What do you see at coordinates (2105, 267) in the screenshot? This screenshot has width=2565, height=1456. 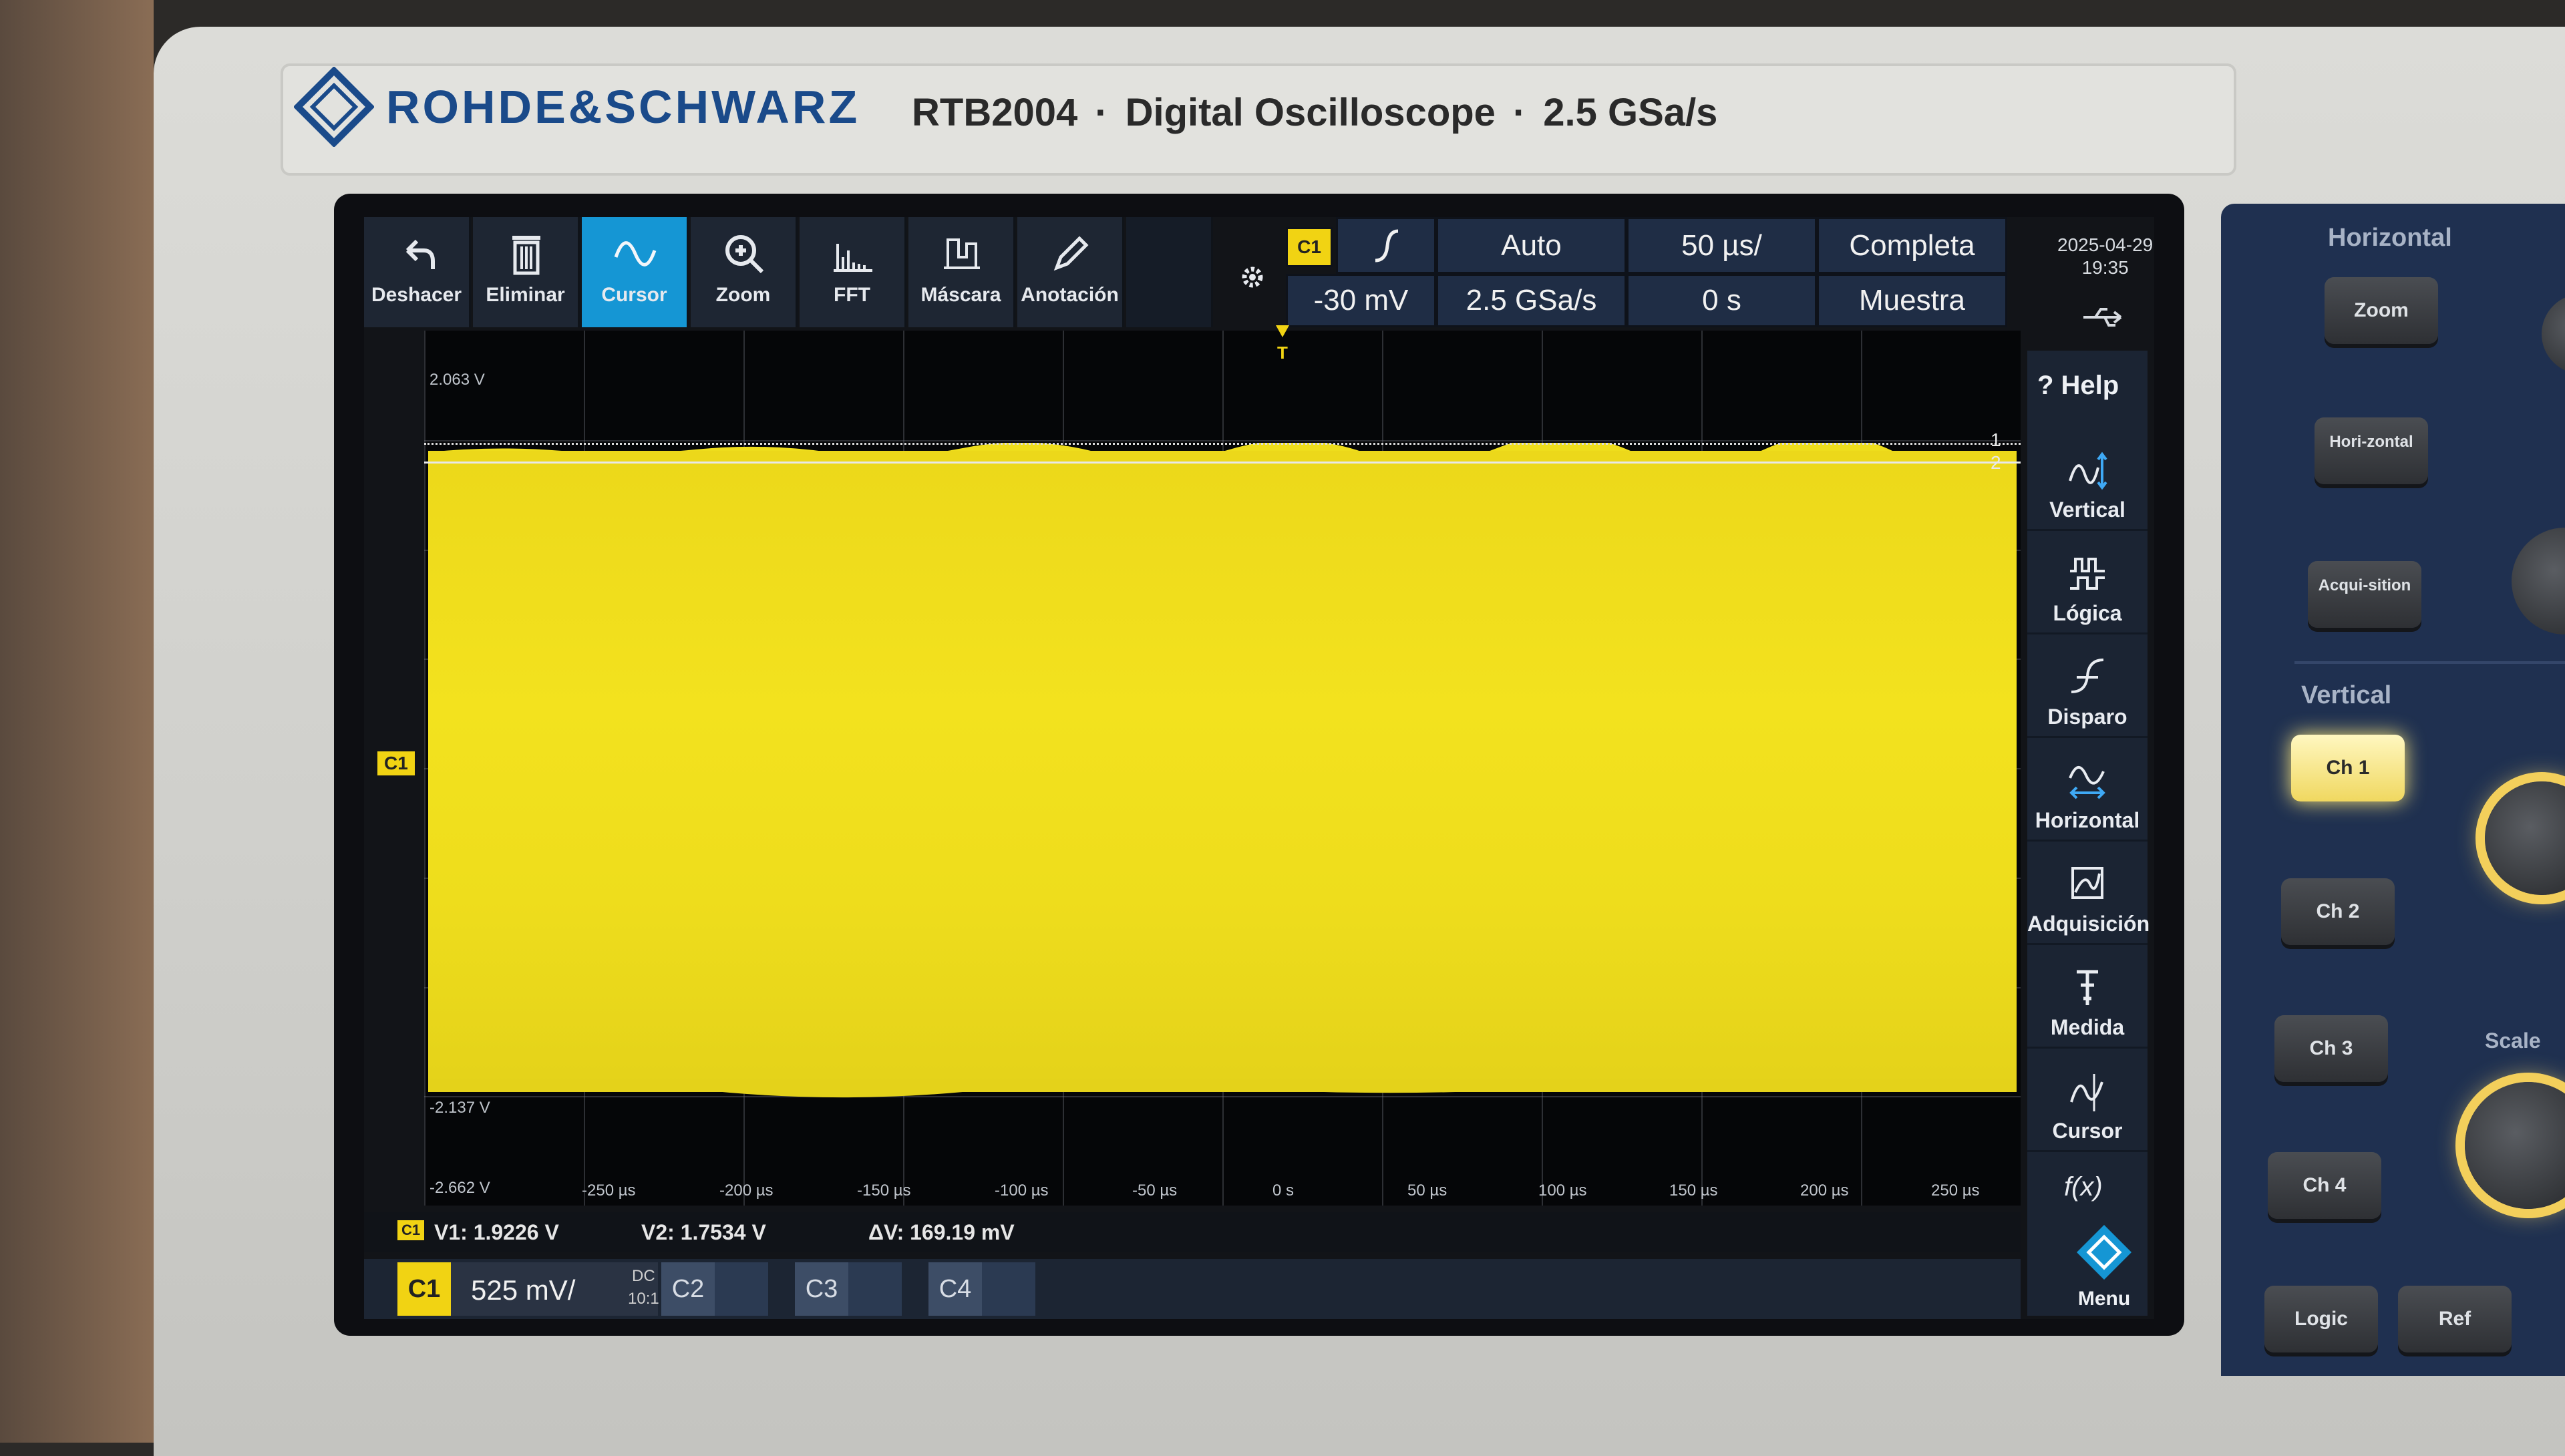 I see `time: 19:35` at bounding box center [2105, 267].